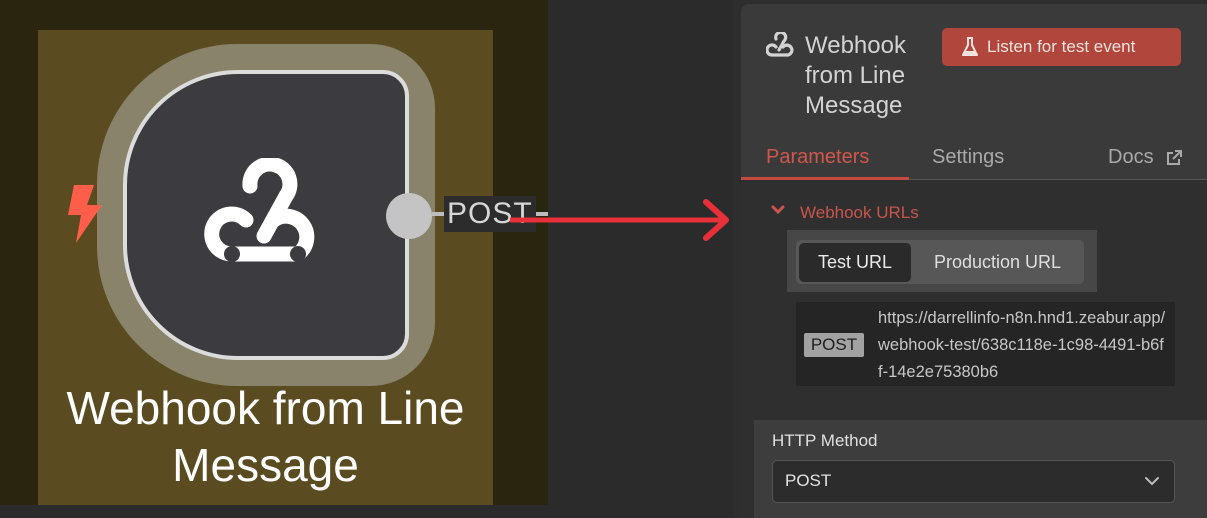 The width and height of the screenshot is (1207, 518). Describe the element at coordinates (808, 480) in the screenshot. I see `http-method-value: POST` at that location.